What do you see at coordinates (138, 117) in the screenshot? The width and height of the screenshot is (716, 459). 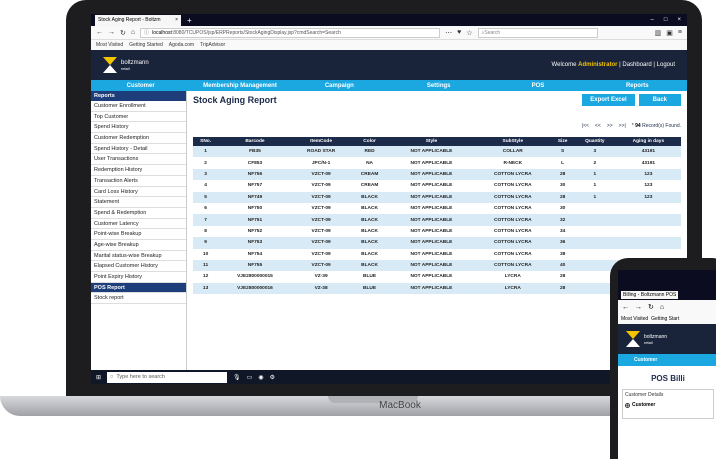 I see `sidebar-item: Top Customer` at bounding box center [138, 117].